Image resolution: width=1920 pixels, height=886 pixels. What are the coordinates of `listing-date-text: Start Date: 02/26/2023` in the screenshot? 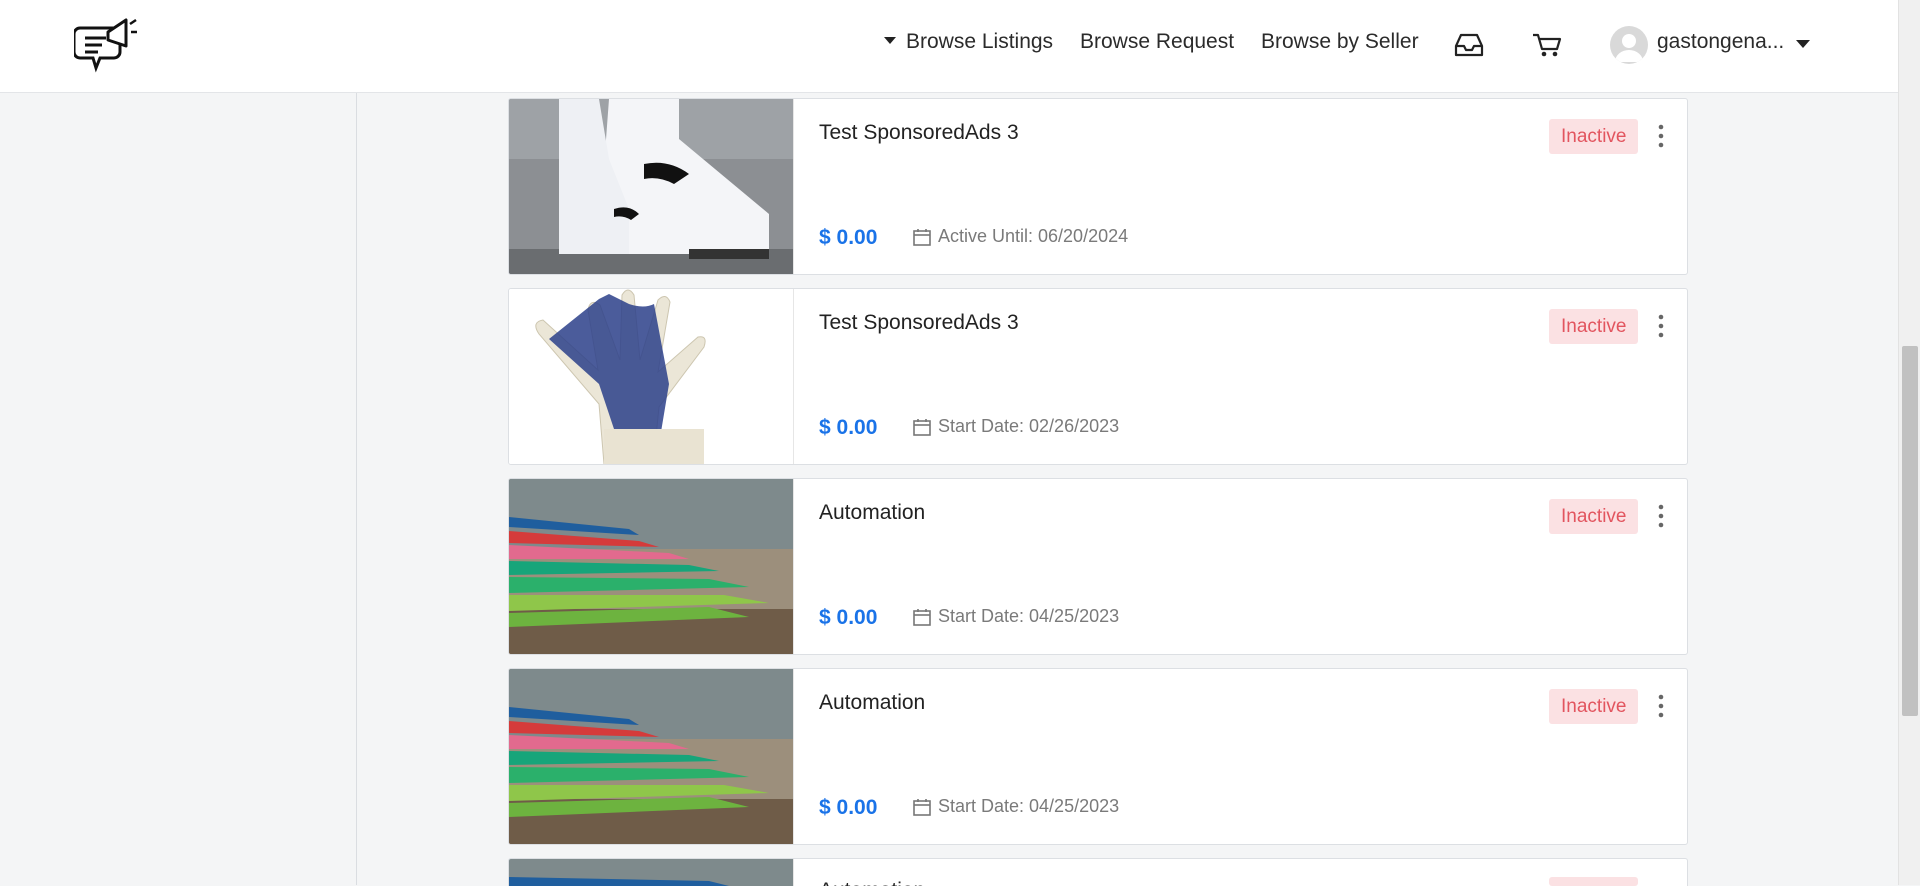 It's located at (1029, 426).